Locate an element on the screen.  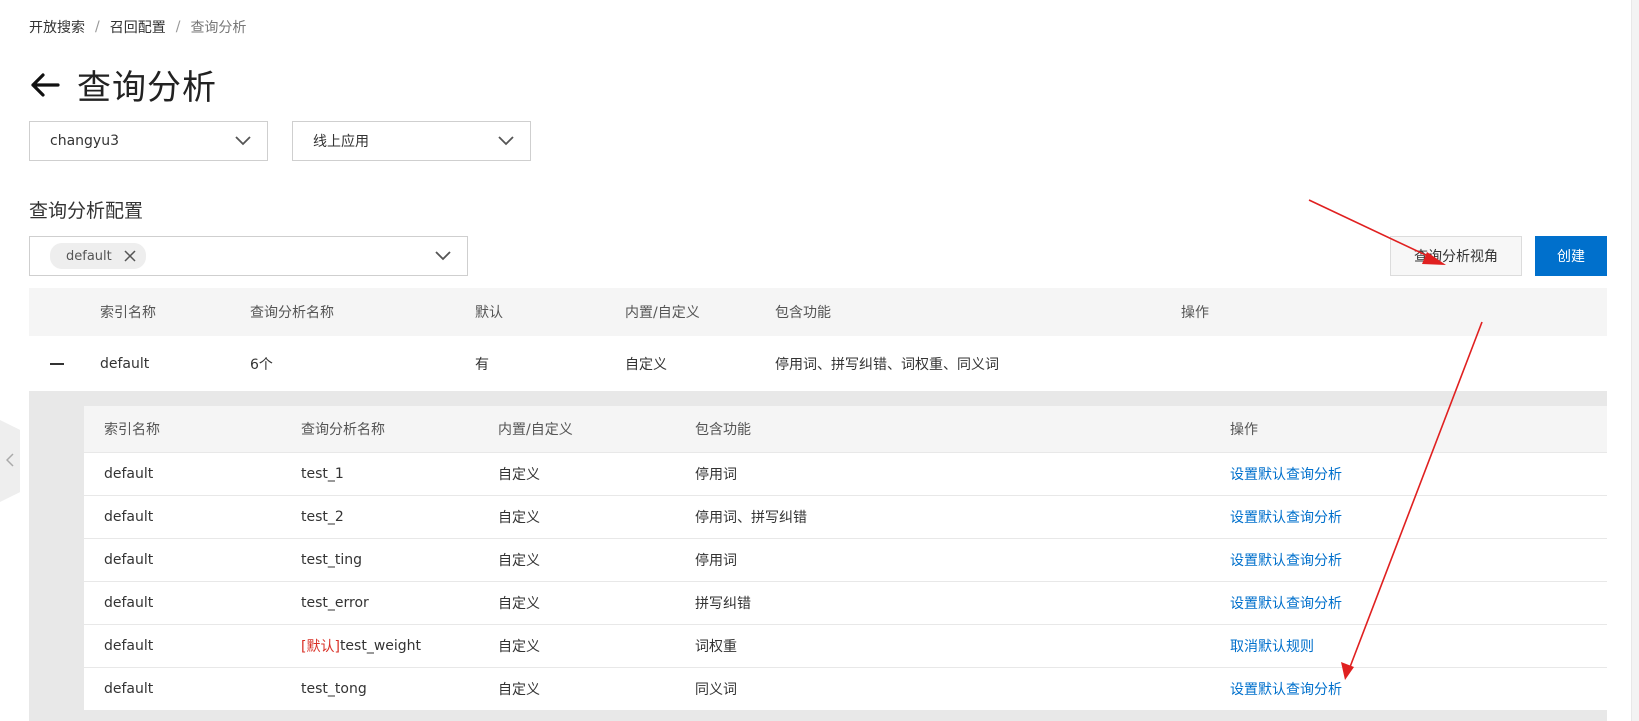
side-panel-toggle is located at coordinates (10, 461).